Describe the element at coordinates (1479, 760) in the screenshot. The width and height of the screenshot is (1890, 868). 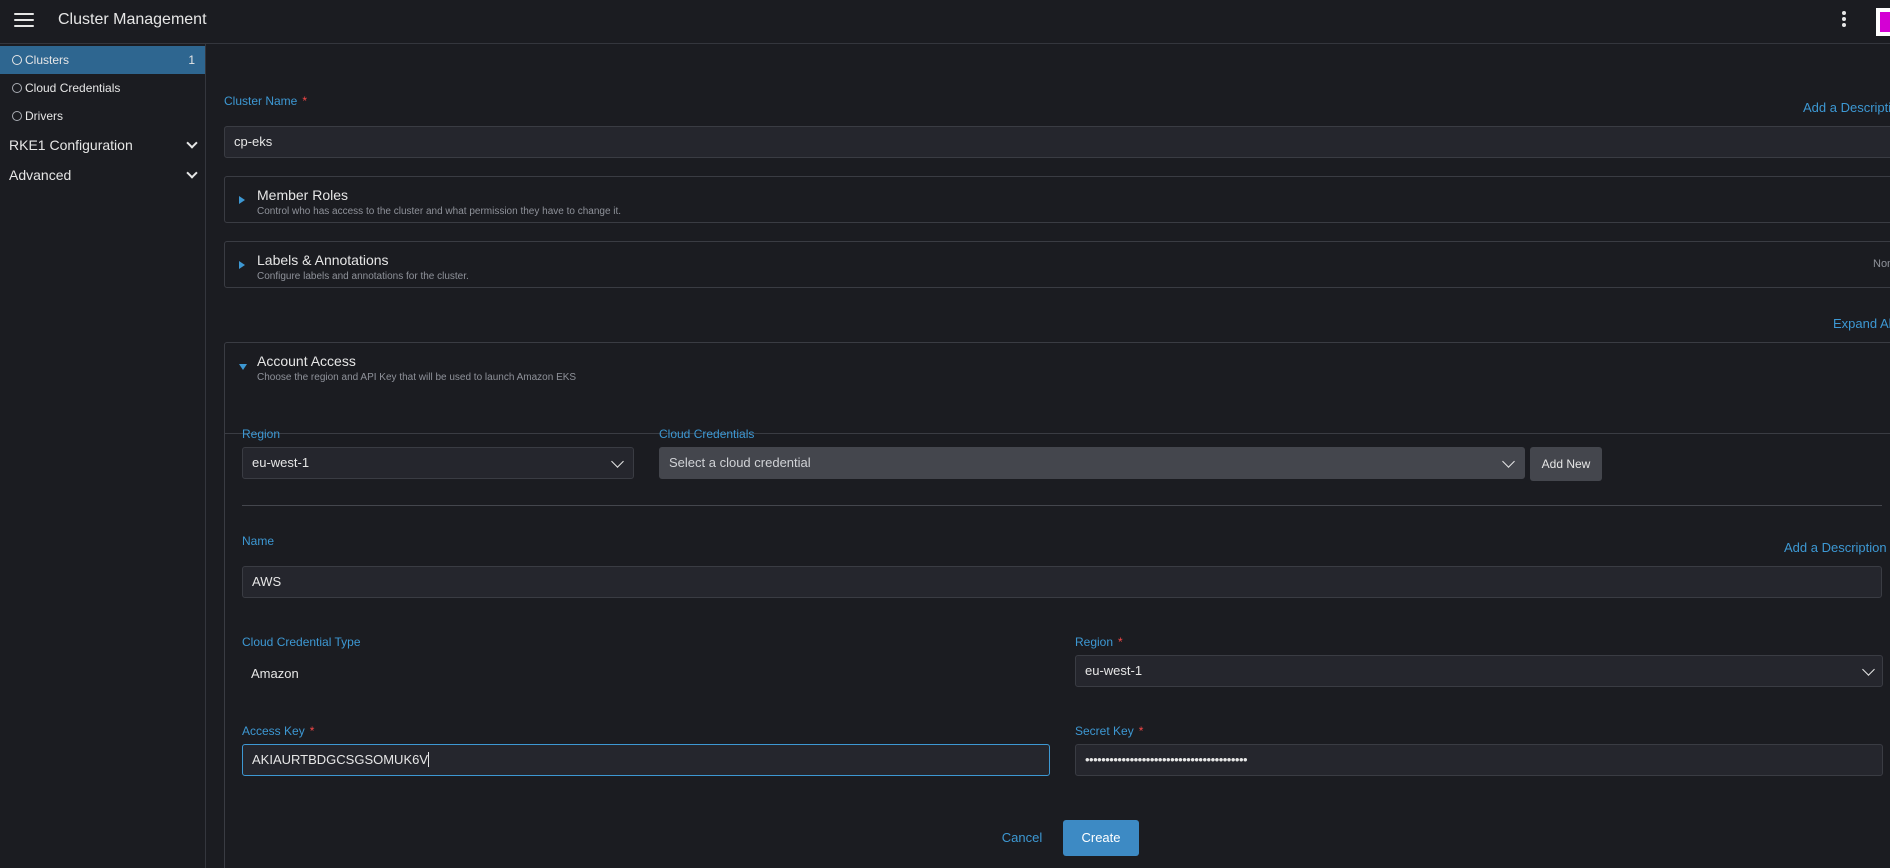
I see `secret-key-input: ••••••••••••••••••••••••••••••••••••••••` at that location.